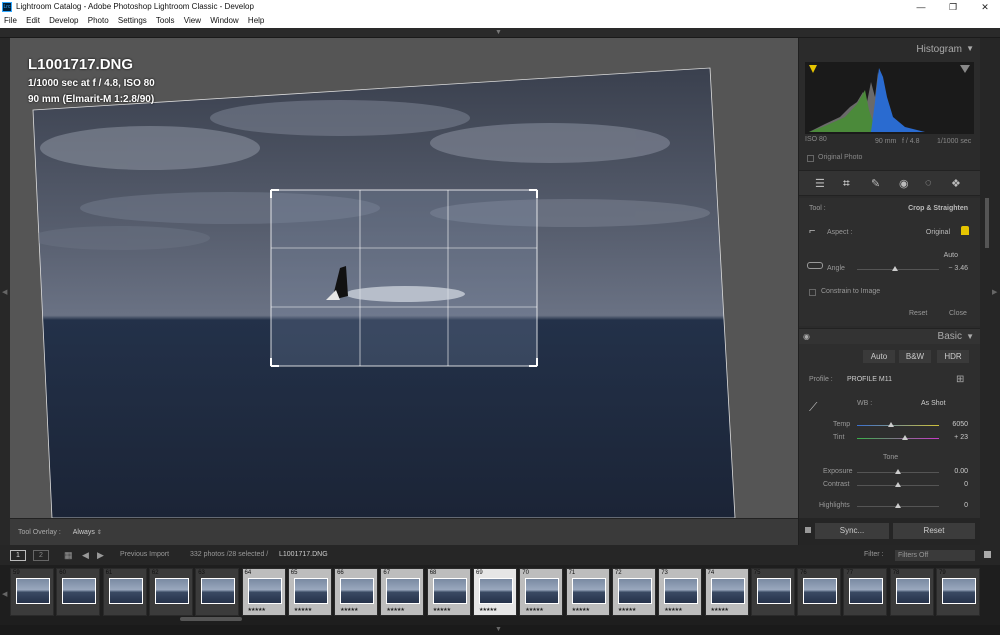  What do you see at coordinates (303, 555) in the screenshot?
I see `current-file: L1001717.DNG` at bounding box center [303, 555].